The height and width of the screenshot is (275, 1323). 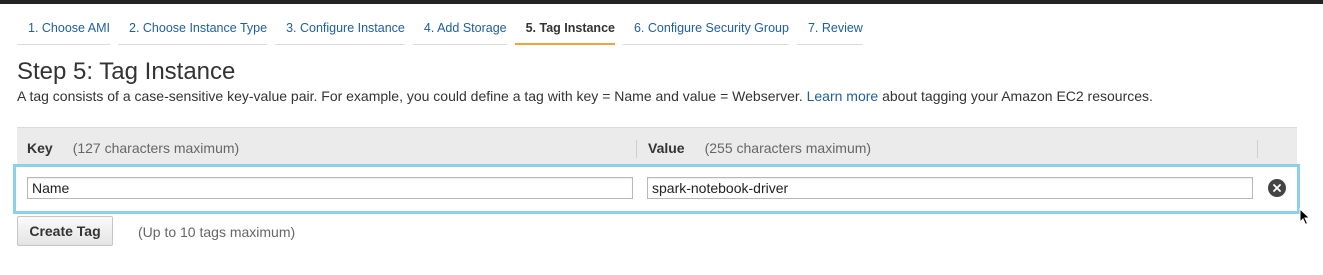 What do you see at coordinates (564, 29) in the screenshot?
I see `tab-tag-instance: 5. Tag Instance` at bounding box center [564, 29].